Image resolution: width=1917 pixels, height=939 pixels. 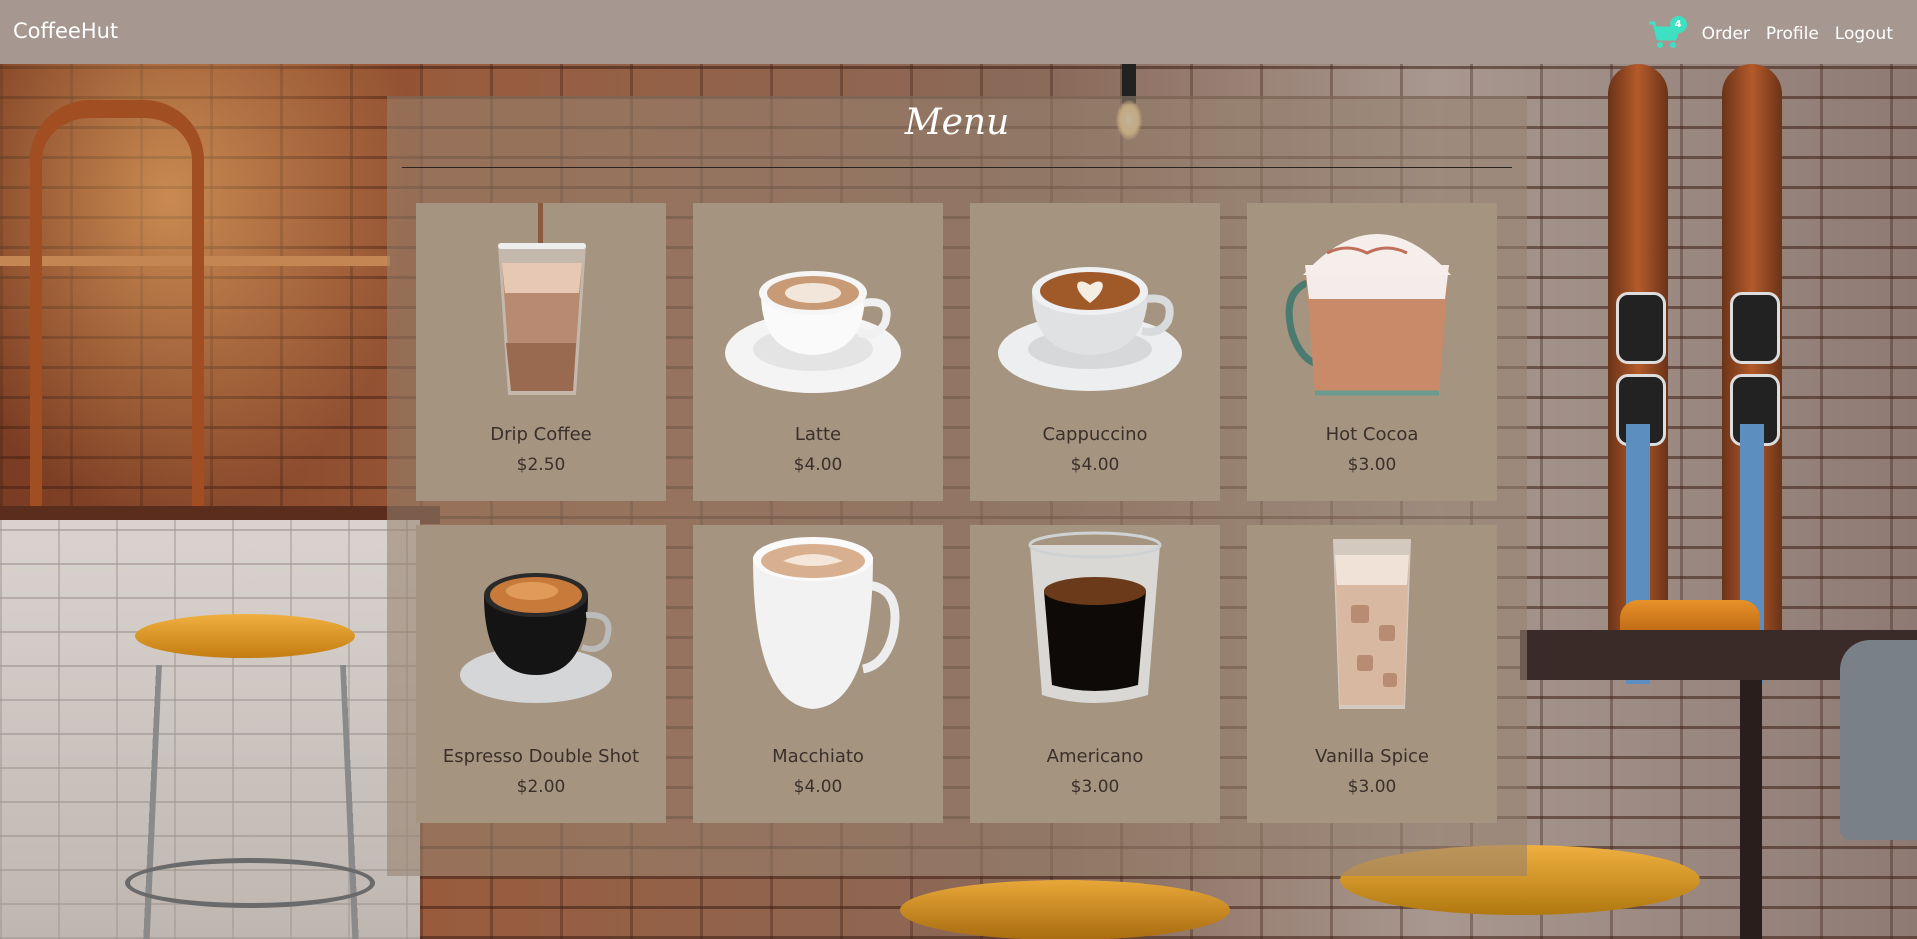 I want to click on menu-title: Menu, so click(x=957, y=122).